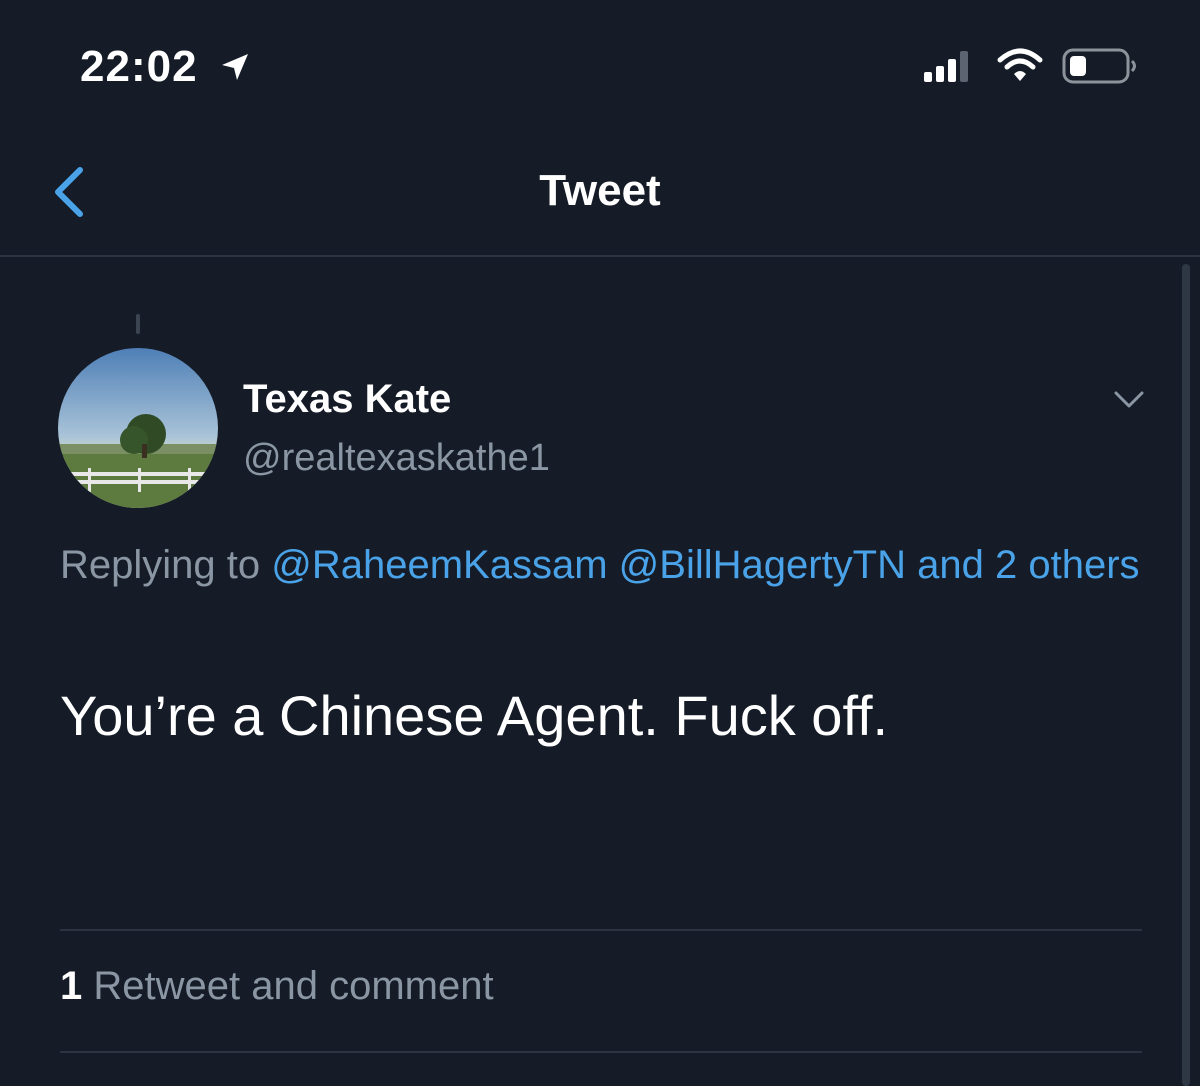 Image resolution: width=1200 pixels, height=1086 pixels. What do you see at coordinates (160, 565) in the screenshot?
I see `replying-to-label: Replying to` at bounding box center [160, 565].